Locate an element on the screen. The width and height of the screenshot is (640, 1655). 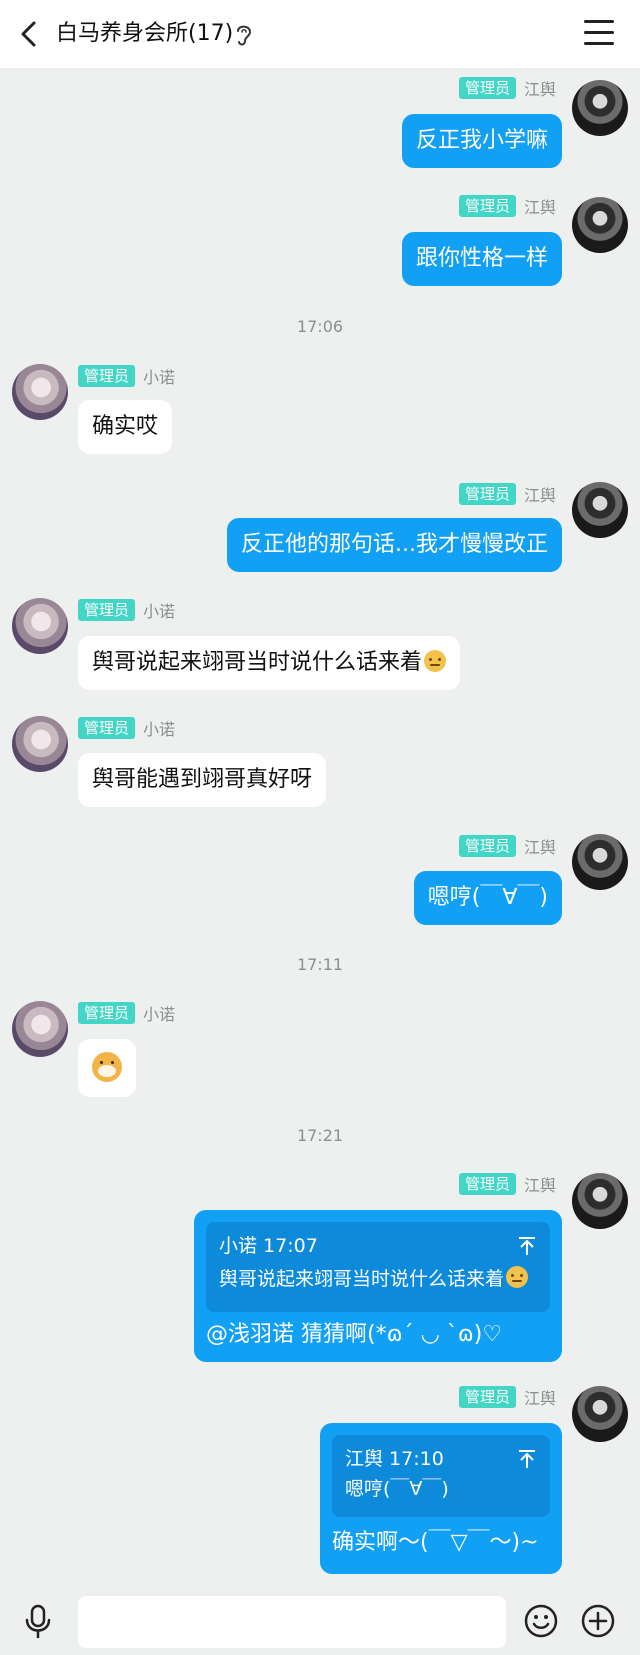
input-bar is located at coordinates (320, 1622).